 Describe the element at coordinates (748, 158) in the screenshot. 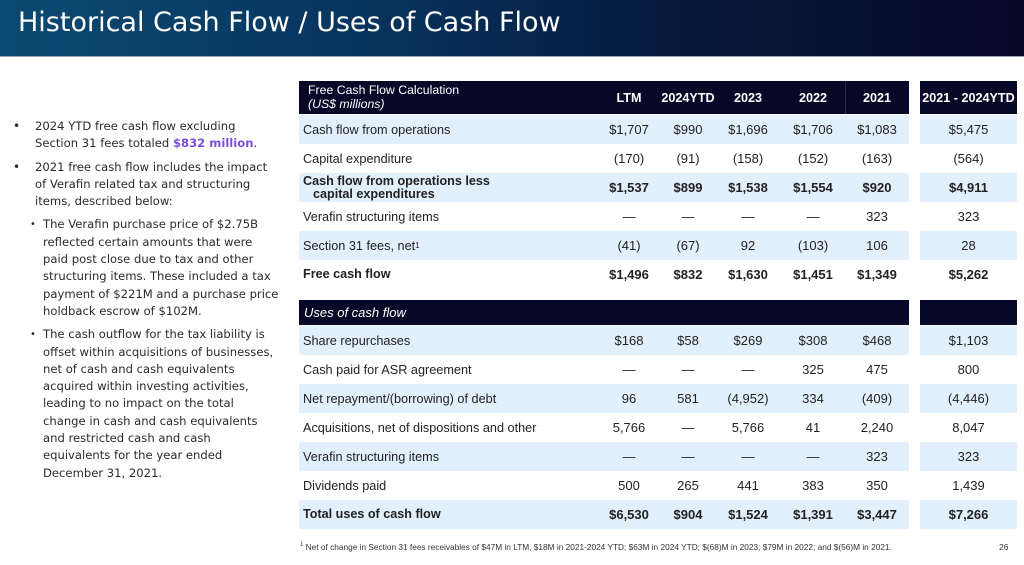

I see `cell-value: (158)` at that location.